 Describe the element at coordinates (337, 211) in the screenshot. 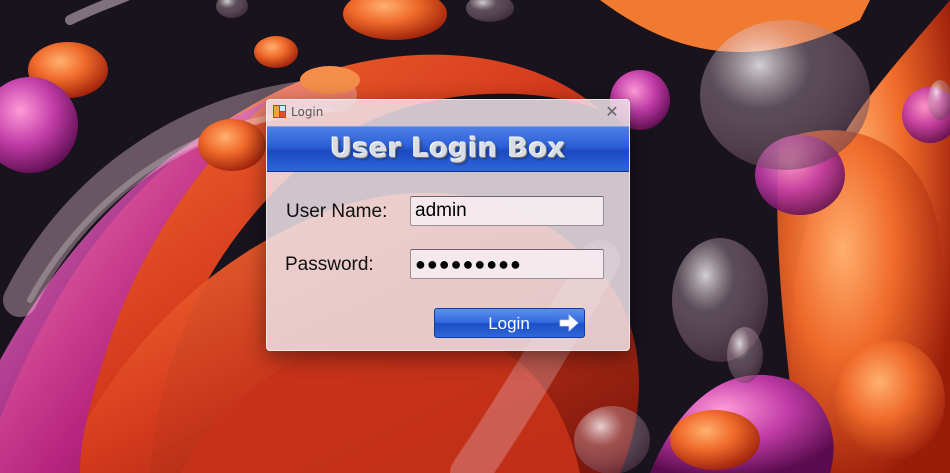

I see `username-label: User Name:` at that location.